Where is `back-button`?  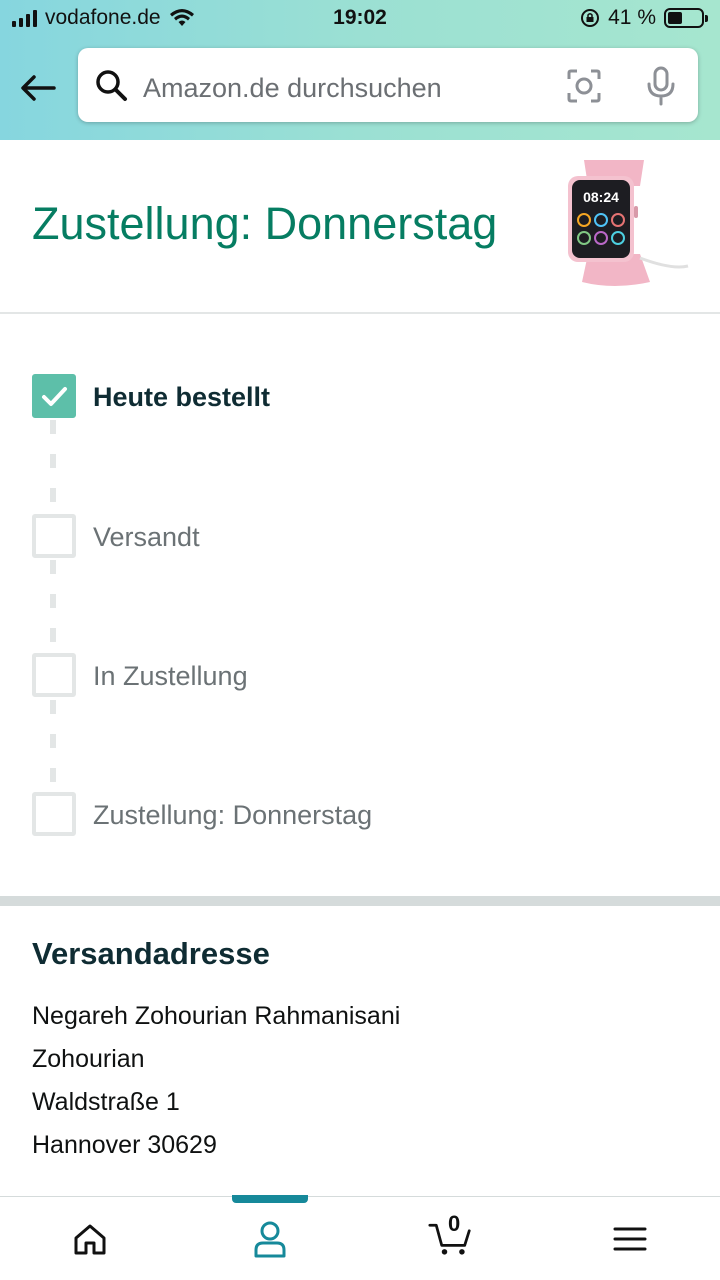 back-button is located at coordinates (38, 88).